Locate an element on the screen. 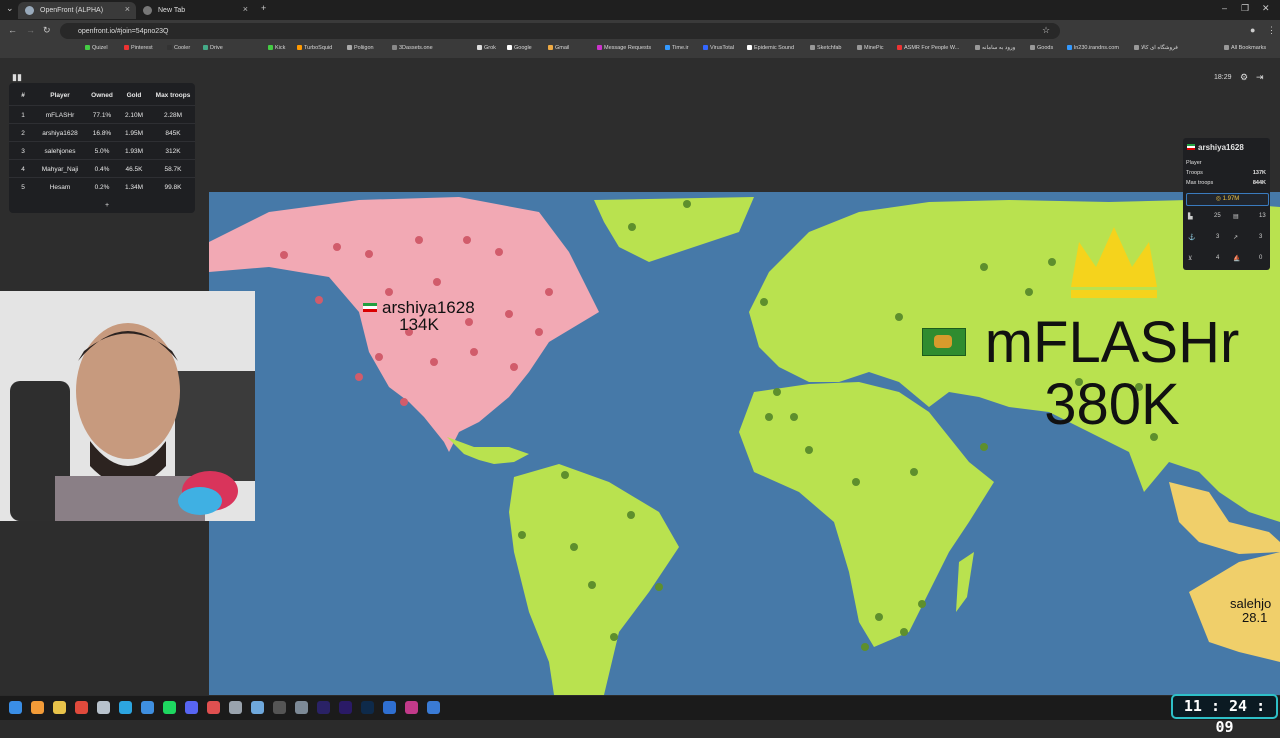 This screenshot has width=1280, height=738. header-gold: Gold is located at coordinates (134, 95).